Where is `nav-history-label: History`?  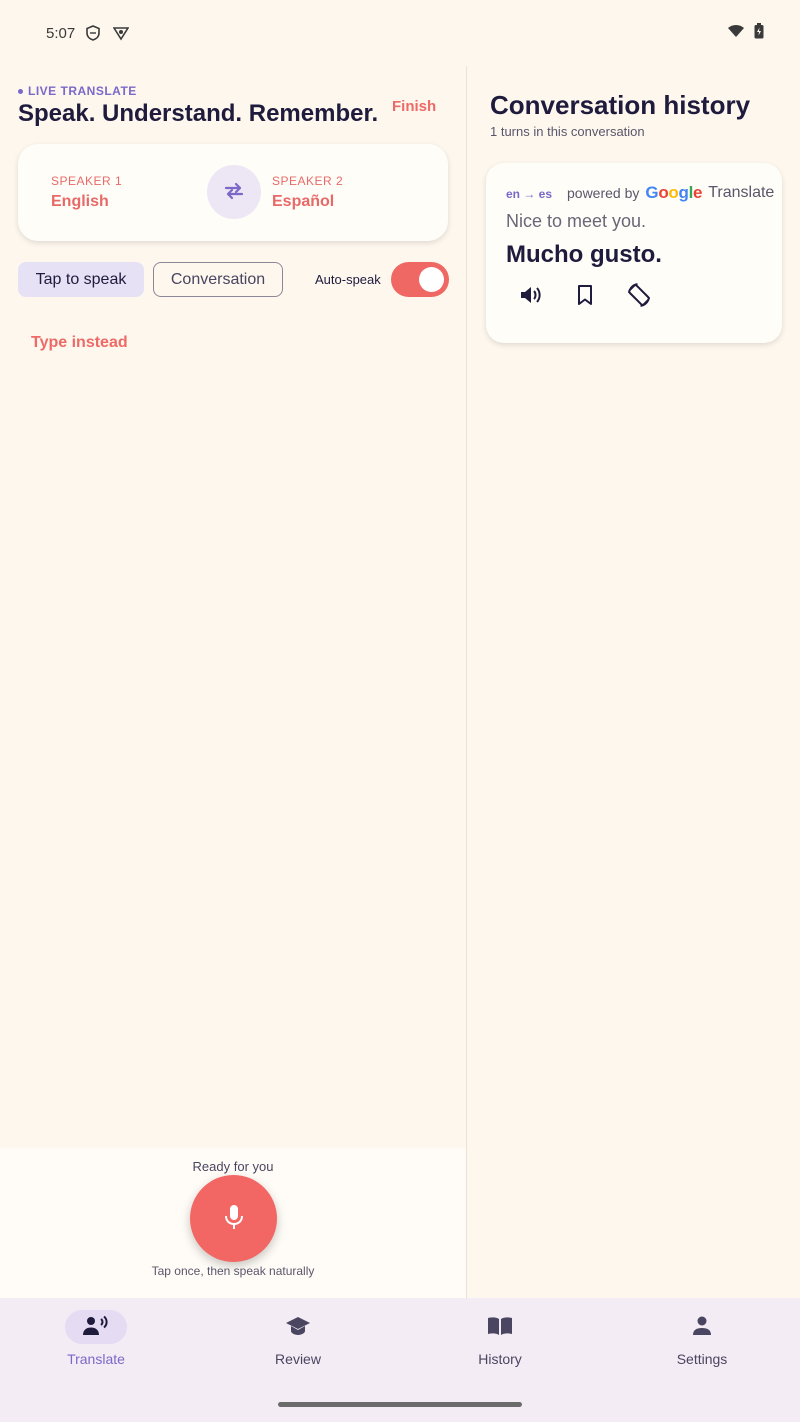
nav-history-label: History is located at coordinates (500, 1359).